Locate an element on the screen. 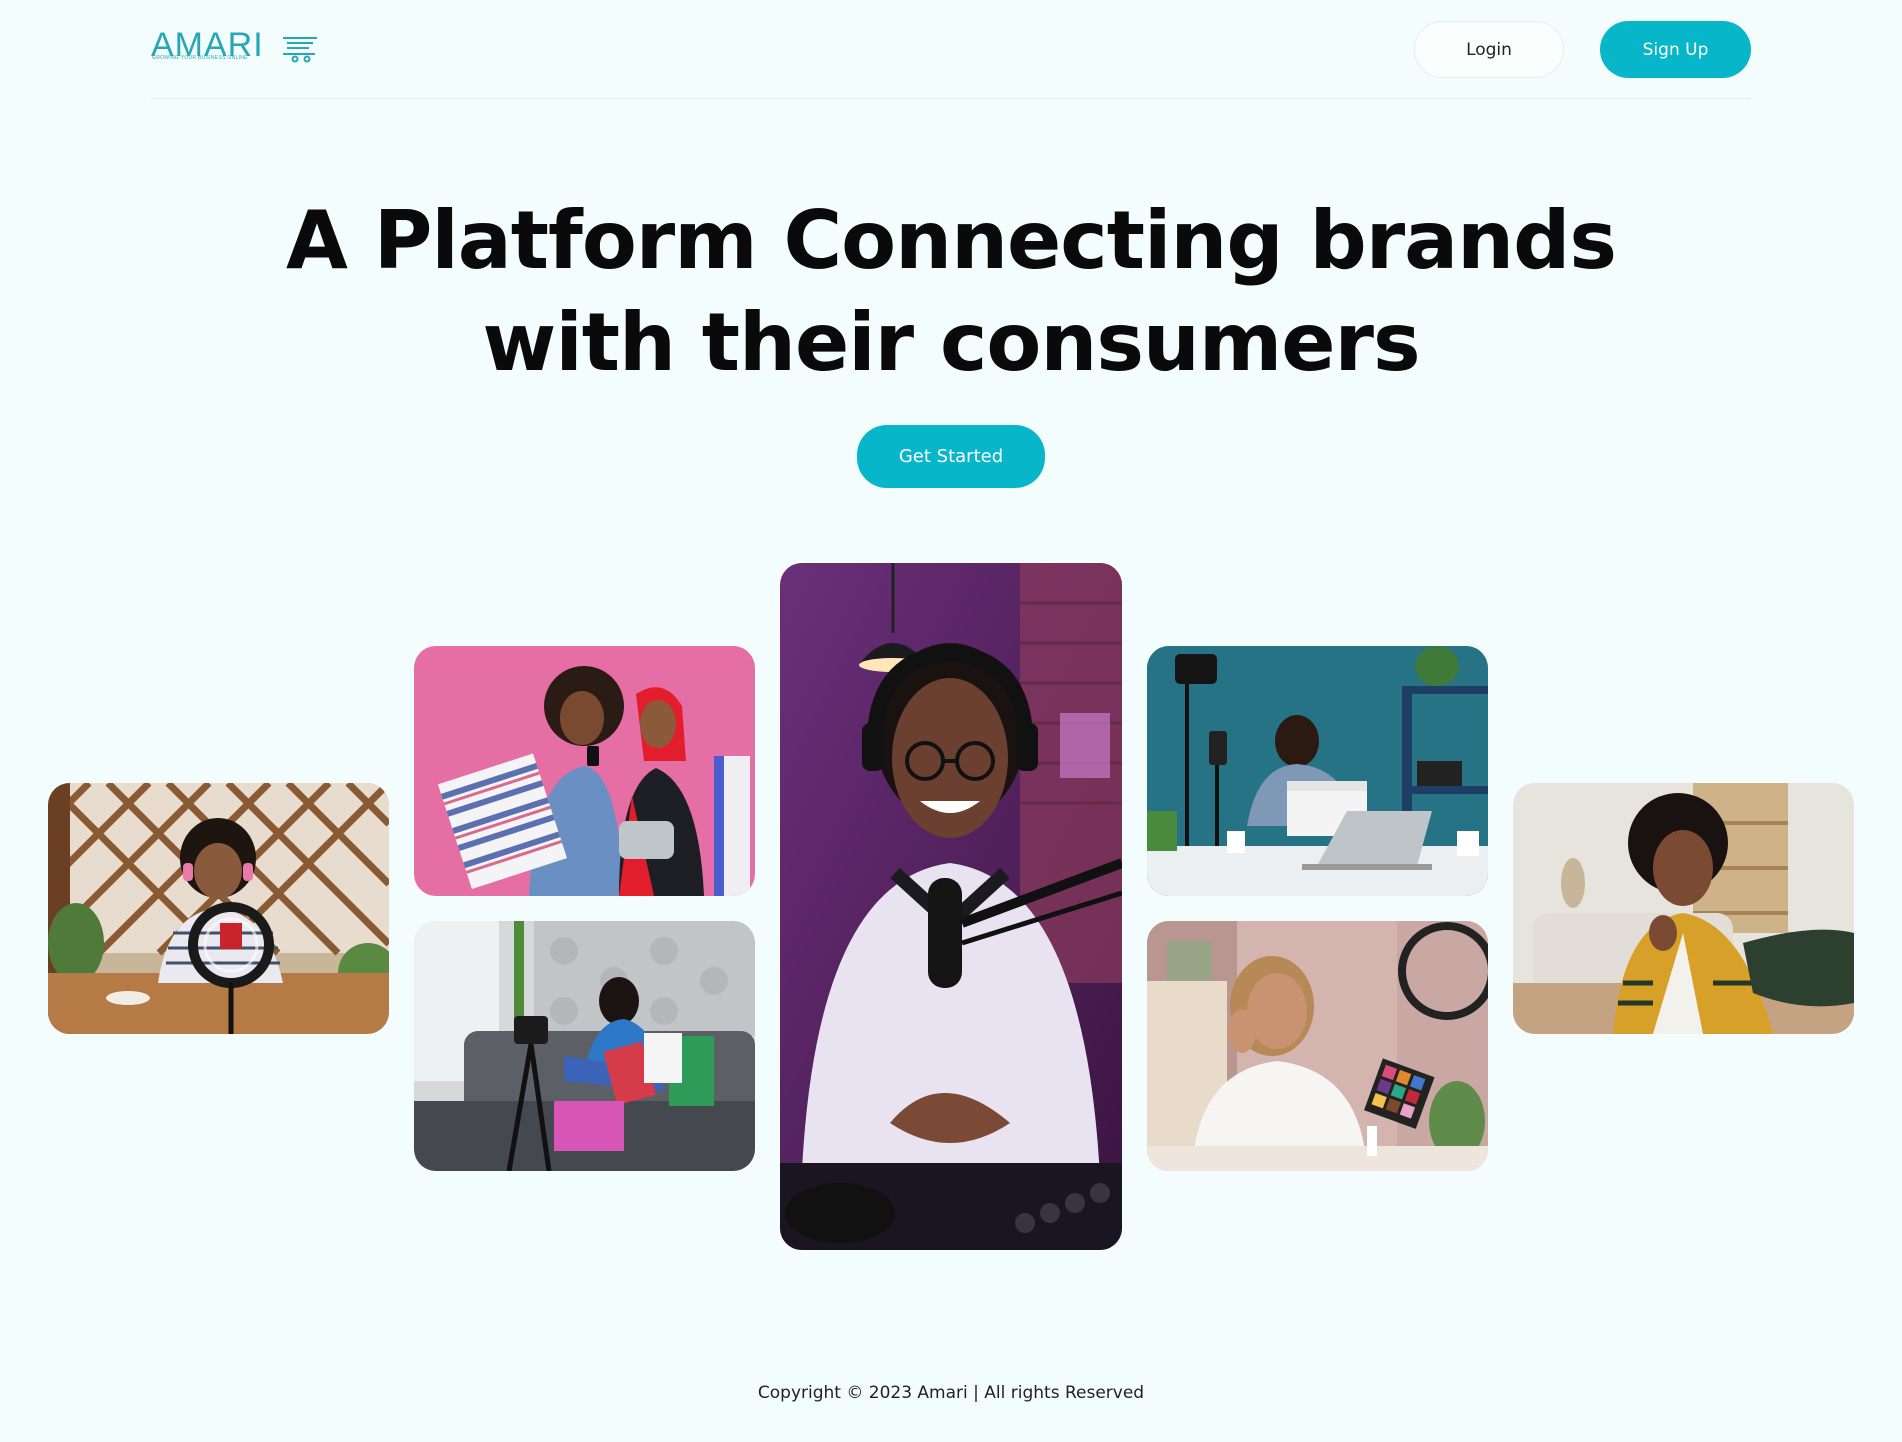 The image size is (1902, 1442). logo-tagline: GROWING YOUR BUSINESS ONLINE is located at coordinates (200, 58).